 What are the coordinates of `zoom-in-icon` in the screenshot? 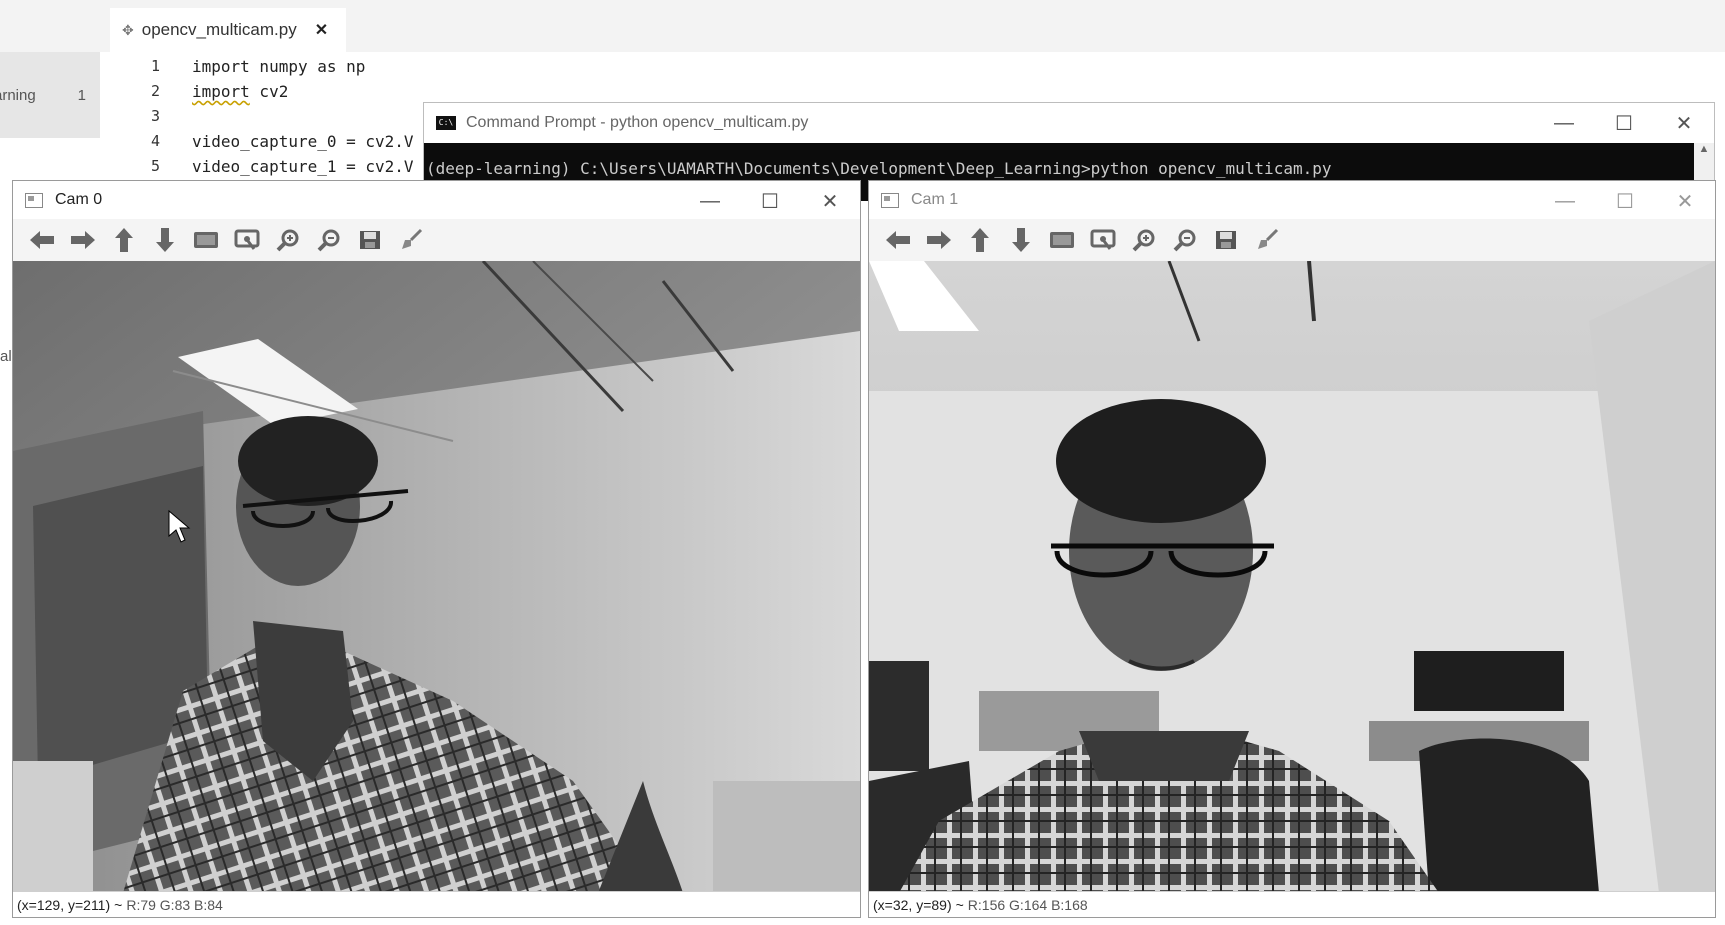 It's located at (1143, 240).